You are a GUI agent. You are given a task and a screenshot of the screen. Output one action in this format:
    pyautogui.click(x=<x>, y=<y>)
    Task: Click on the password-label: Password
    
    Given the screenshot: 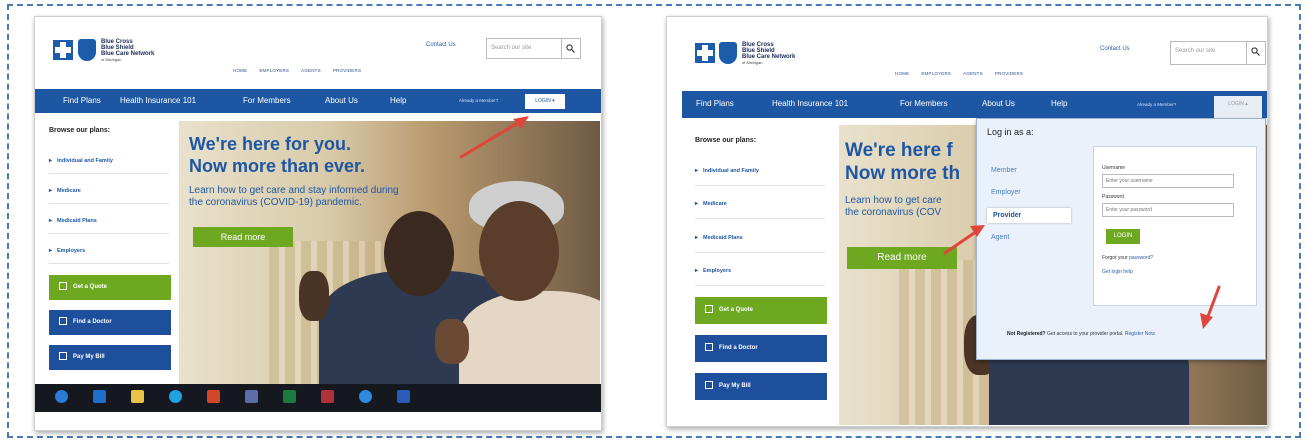 What is the action you would take?
    pyautogui.click(x=1113, y=197)
    